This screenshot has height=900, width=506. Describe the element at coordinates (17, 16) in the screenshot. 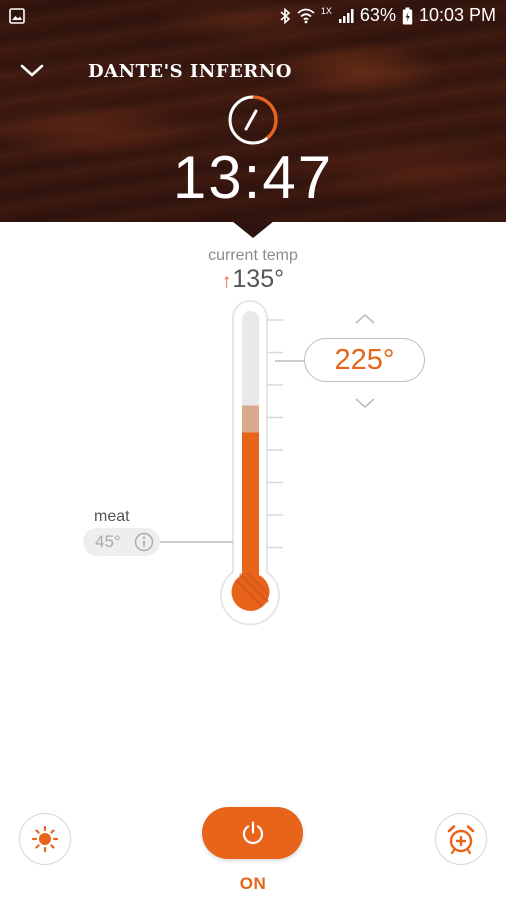

I see `gallery-icon` at that location.